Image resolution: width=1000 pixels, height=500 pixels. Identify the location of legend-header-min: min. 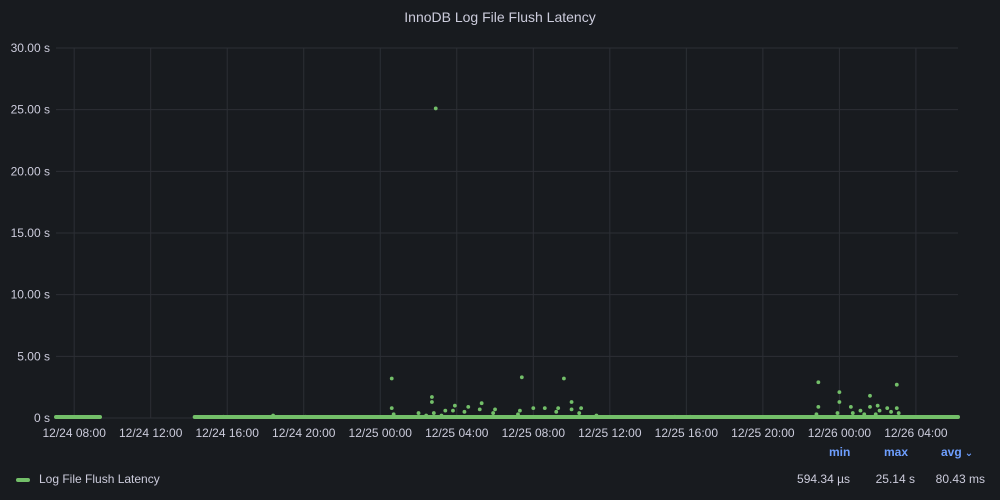
(839, 452).